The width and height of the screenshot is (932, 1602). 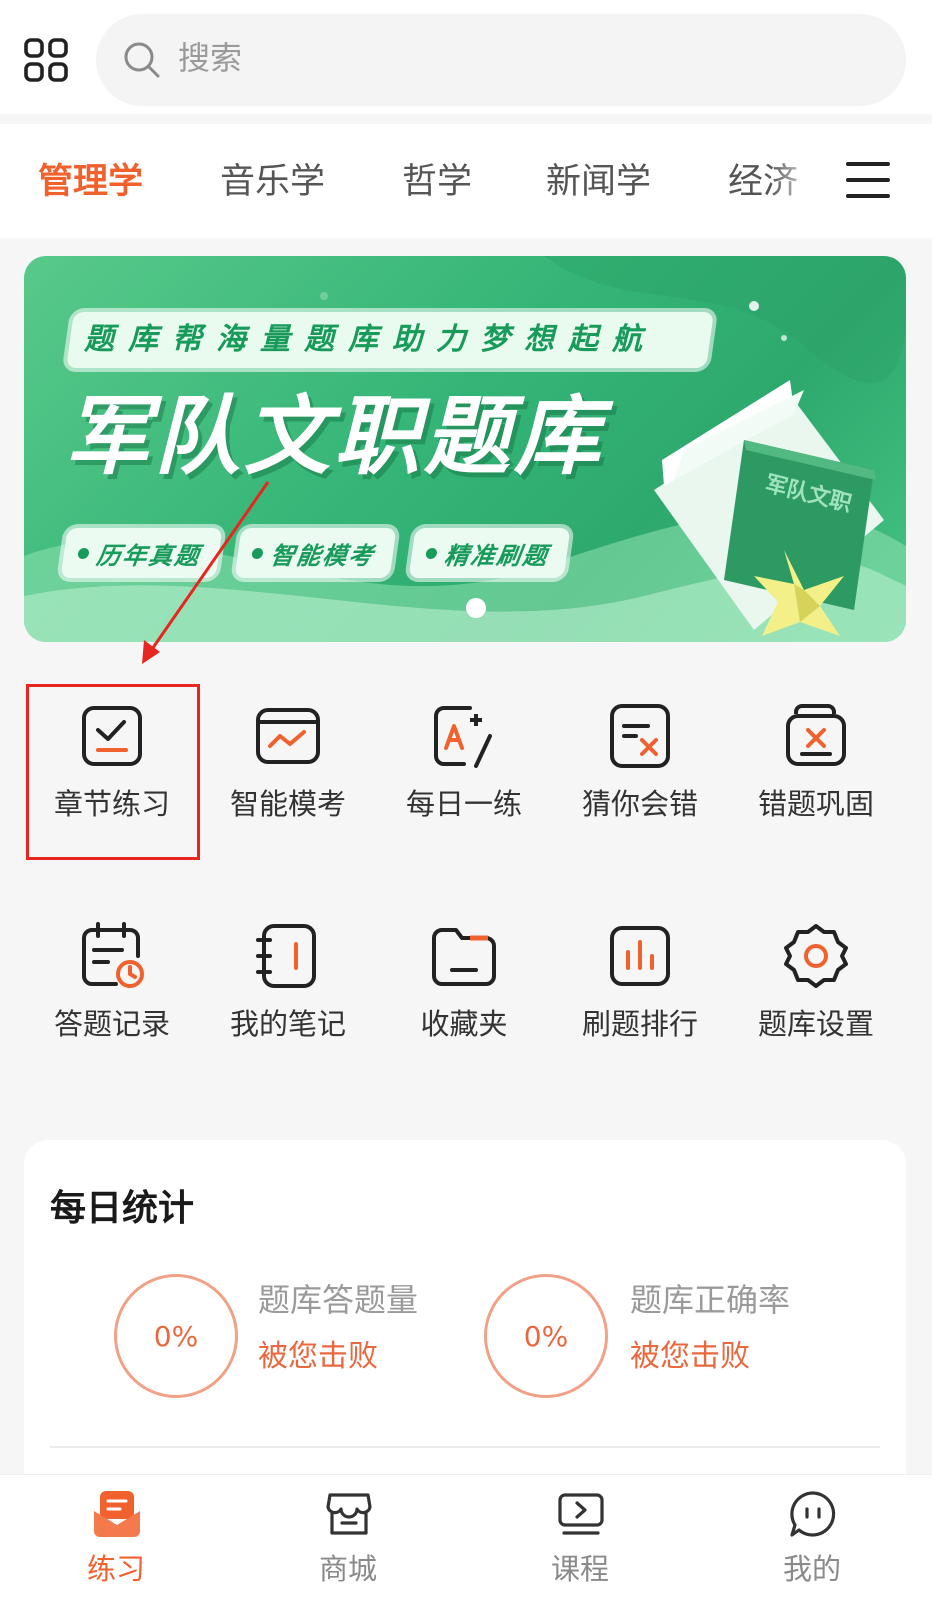 I want to click on bottom-nav: 练习 商城 课程 我的, so click(x=466, y=1538).